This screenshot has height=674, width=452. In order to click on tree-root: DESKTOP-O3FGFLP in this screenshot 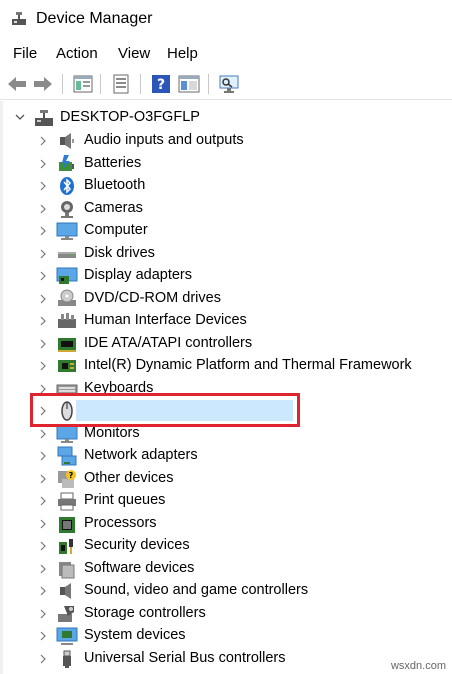, I will do `click(227, 118)`.